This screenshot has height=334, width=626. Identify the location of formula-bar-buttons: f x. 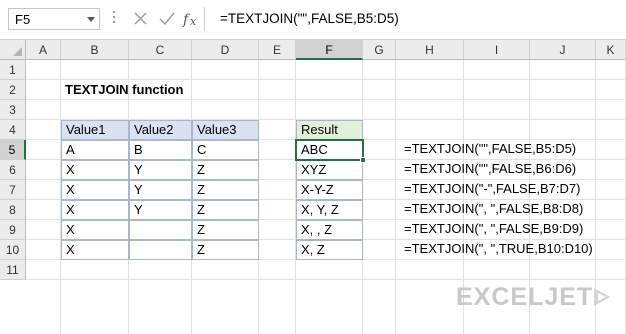
(164, 19).